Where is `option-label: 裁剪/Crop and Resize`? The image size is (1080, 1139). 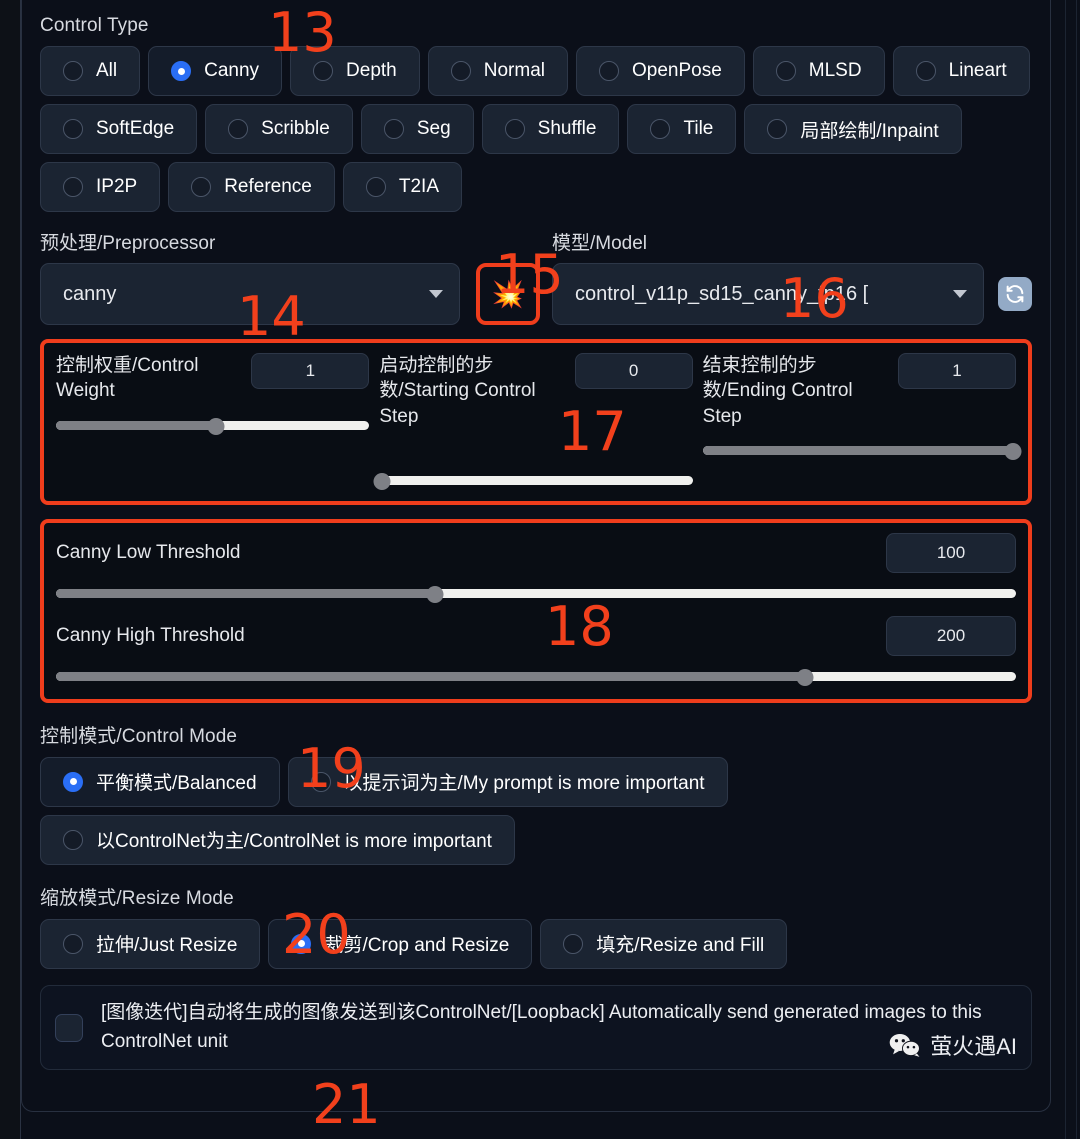
option-label: 裁剪/Crop and Resize is located at coordinates (417, 946).